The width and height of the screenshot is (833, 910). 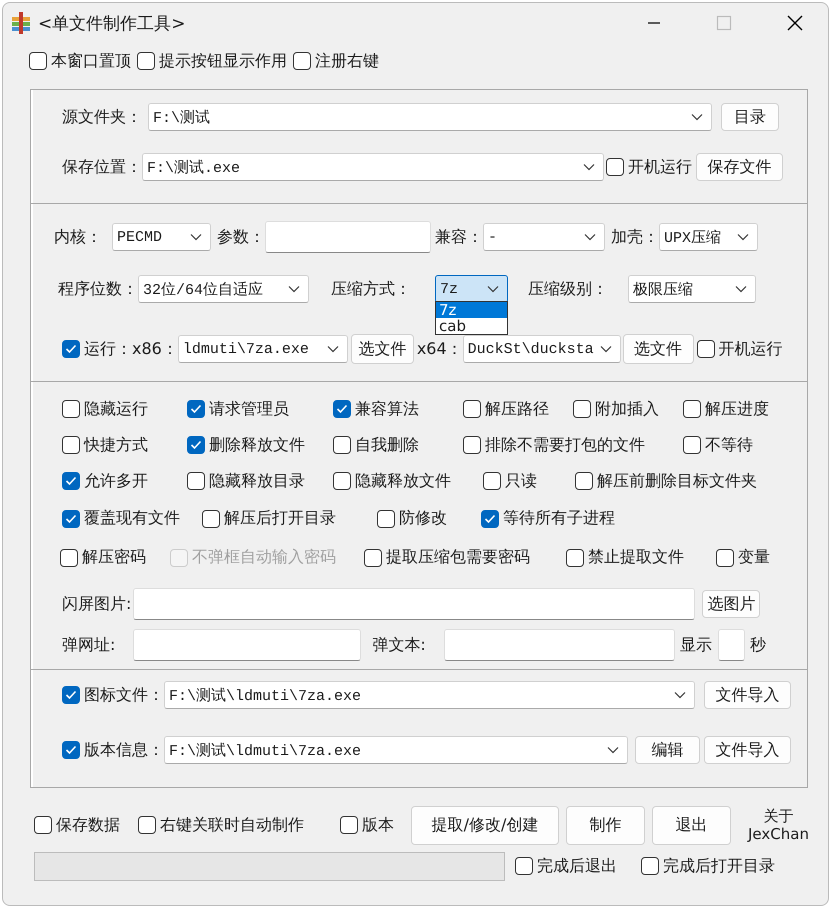 What do you see at coordinates (263, 349) in the screenshot?
I see `dropdown: ldmuti\7za.exe` at bounding box center [263, 349].